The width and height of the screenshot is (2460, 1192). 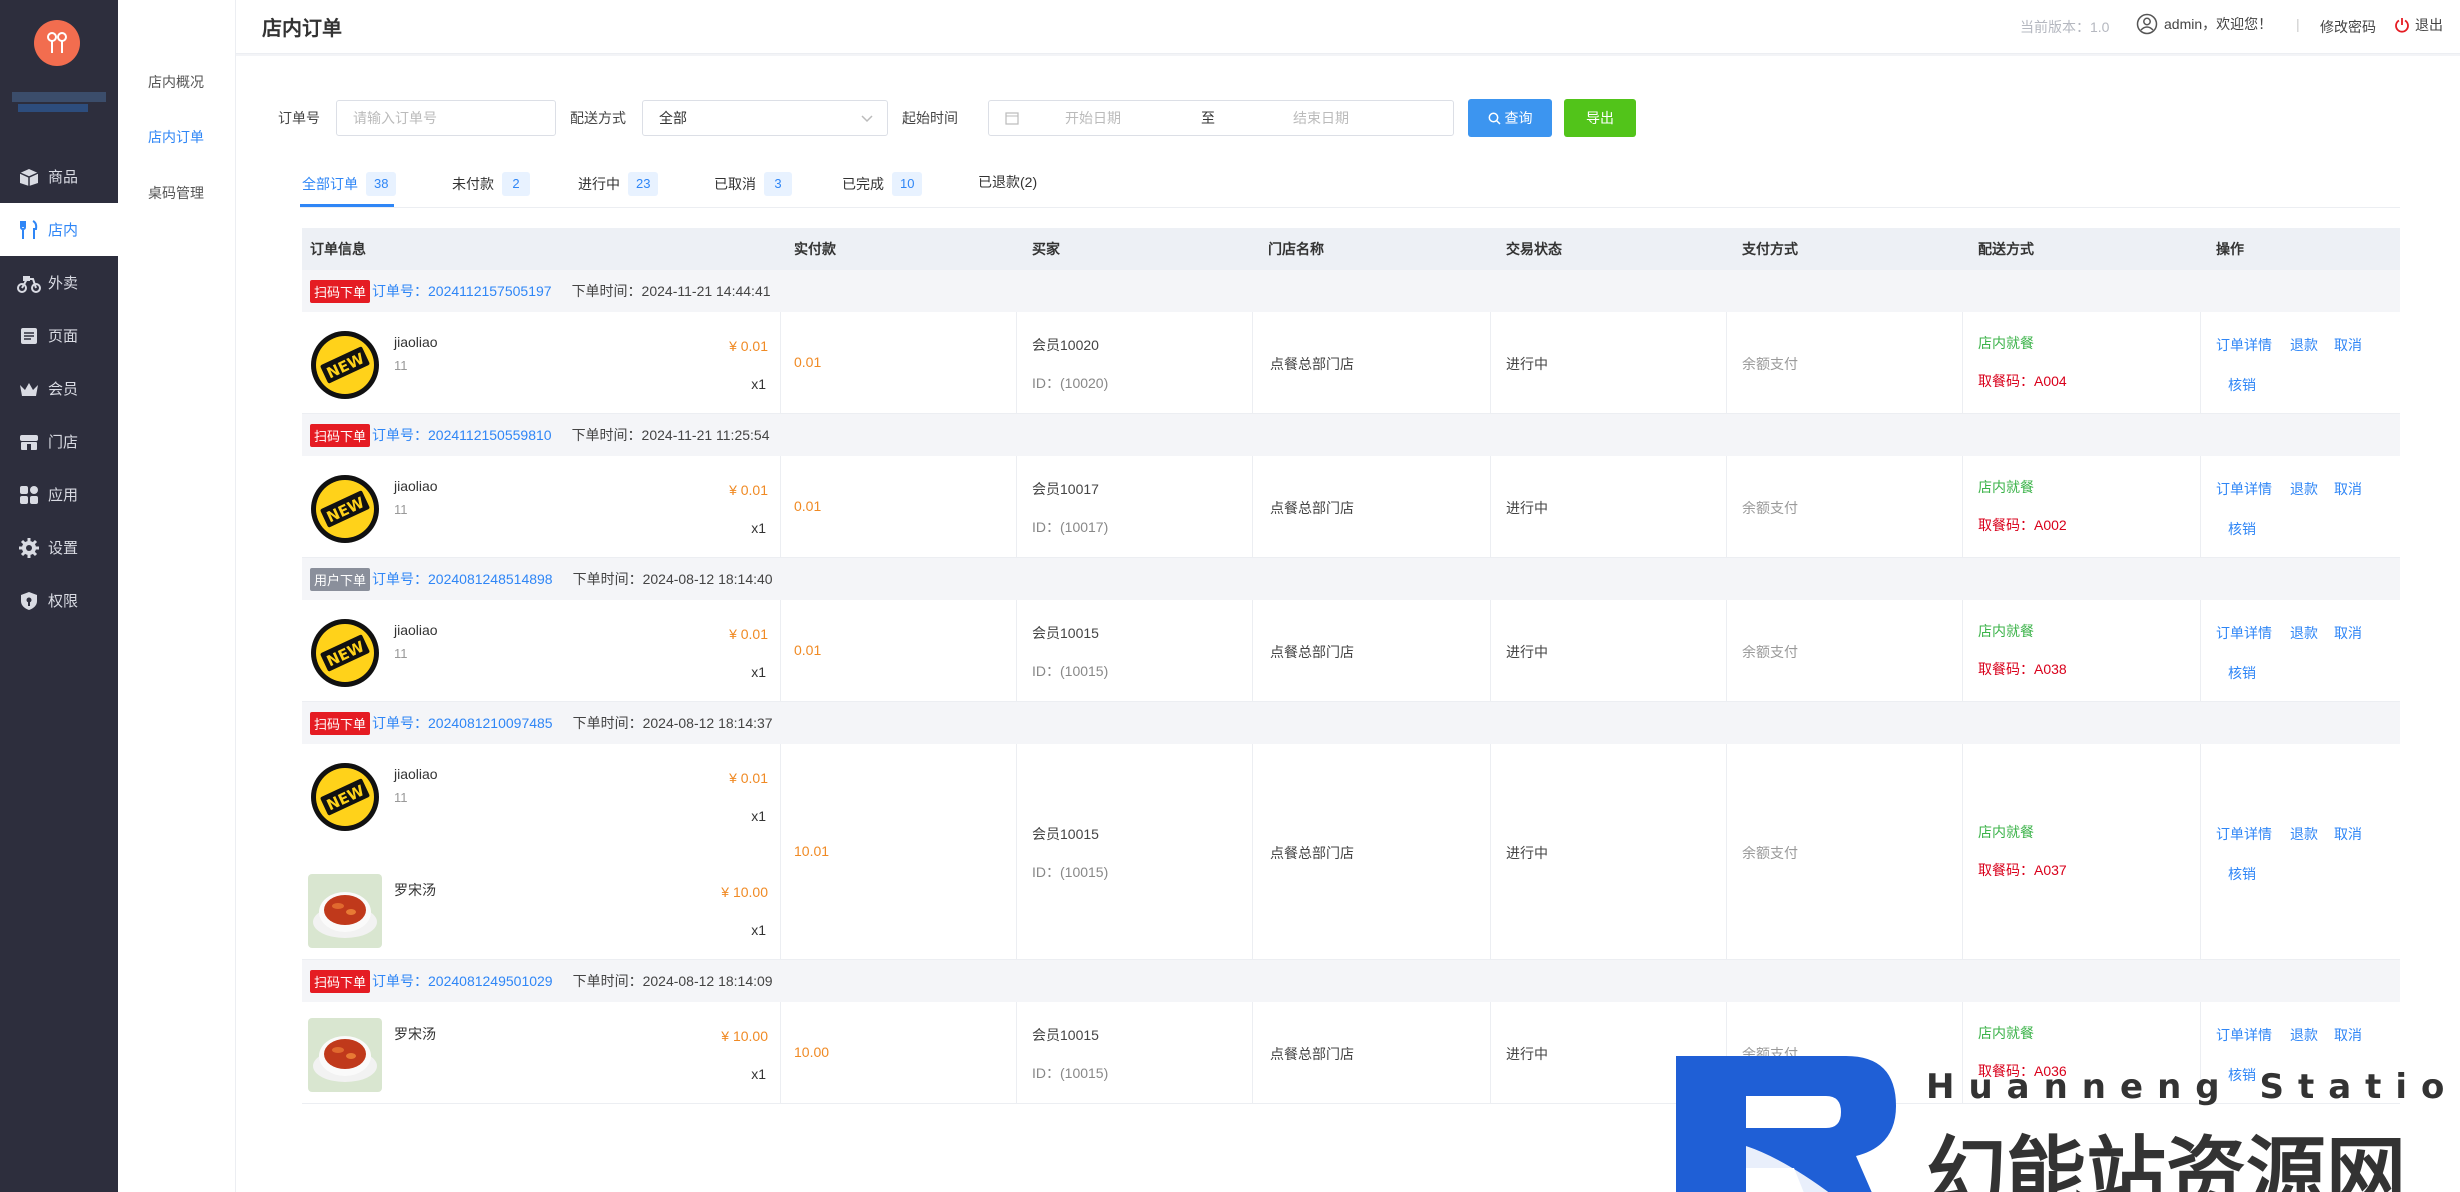 I want to click on submenu-item-overview: 店内概况, so click(x=176, y=82).